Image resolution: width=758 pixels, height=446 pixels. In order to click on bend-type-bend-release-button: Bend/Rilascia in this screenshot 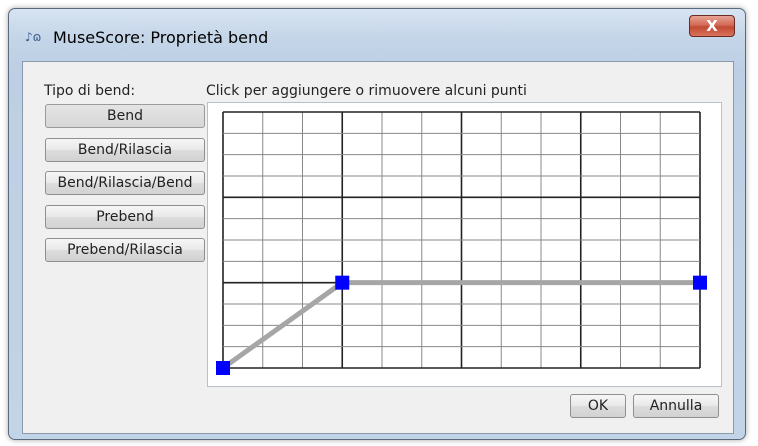, I will do `click(125, 150)`.